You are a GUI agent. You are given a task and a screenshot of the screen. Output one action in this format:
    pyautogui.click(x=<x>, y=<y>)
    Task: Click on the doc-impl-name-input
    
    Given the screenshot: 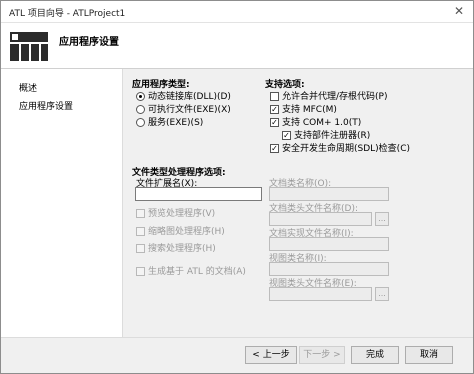 What is the action you would take?
    pyautogui.click(x=329, y=244)
    